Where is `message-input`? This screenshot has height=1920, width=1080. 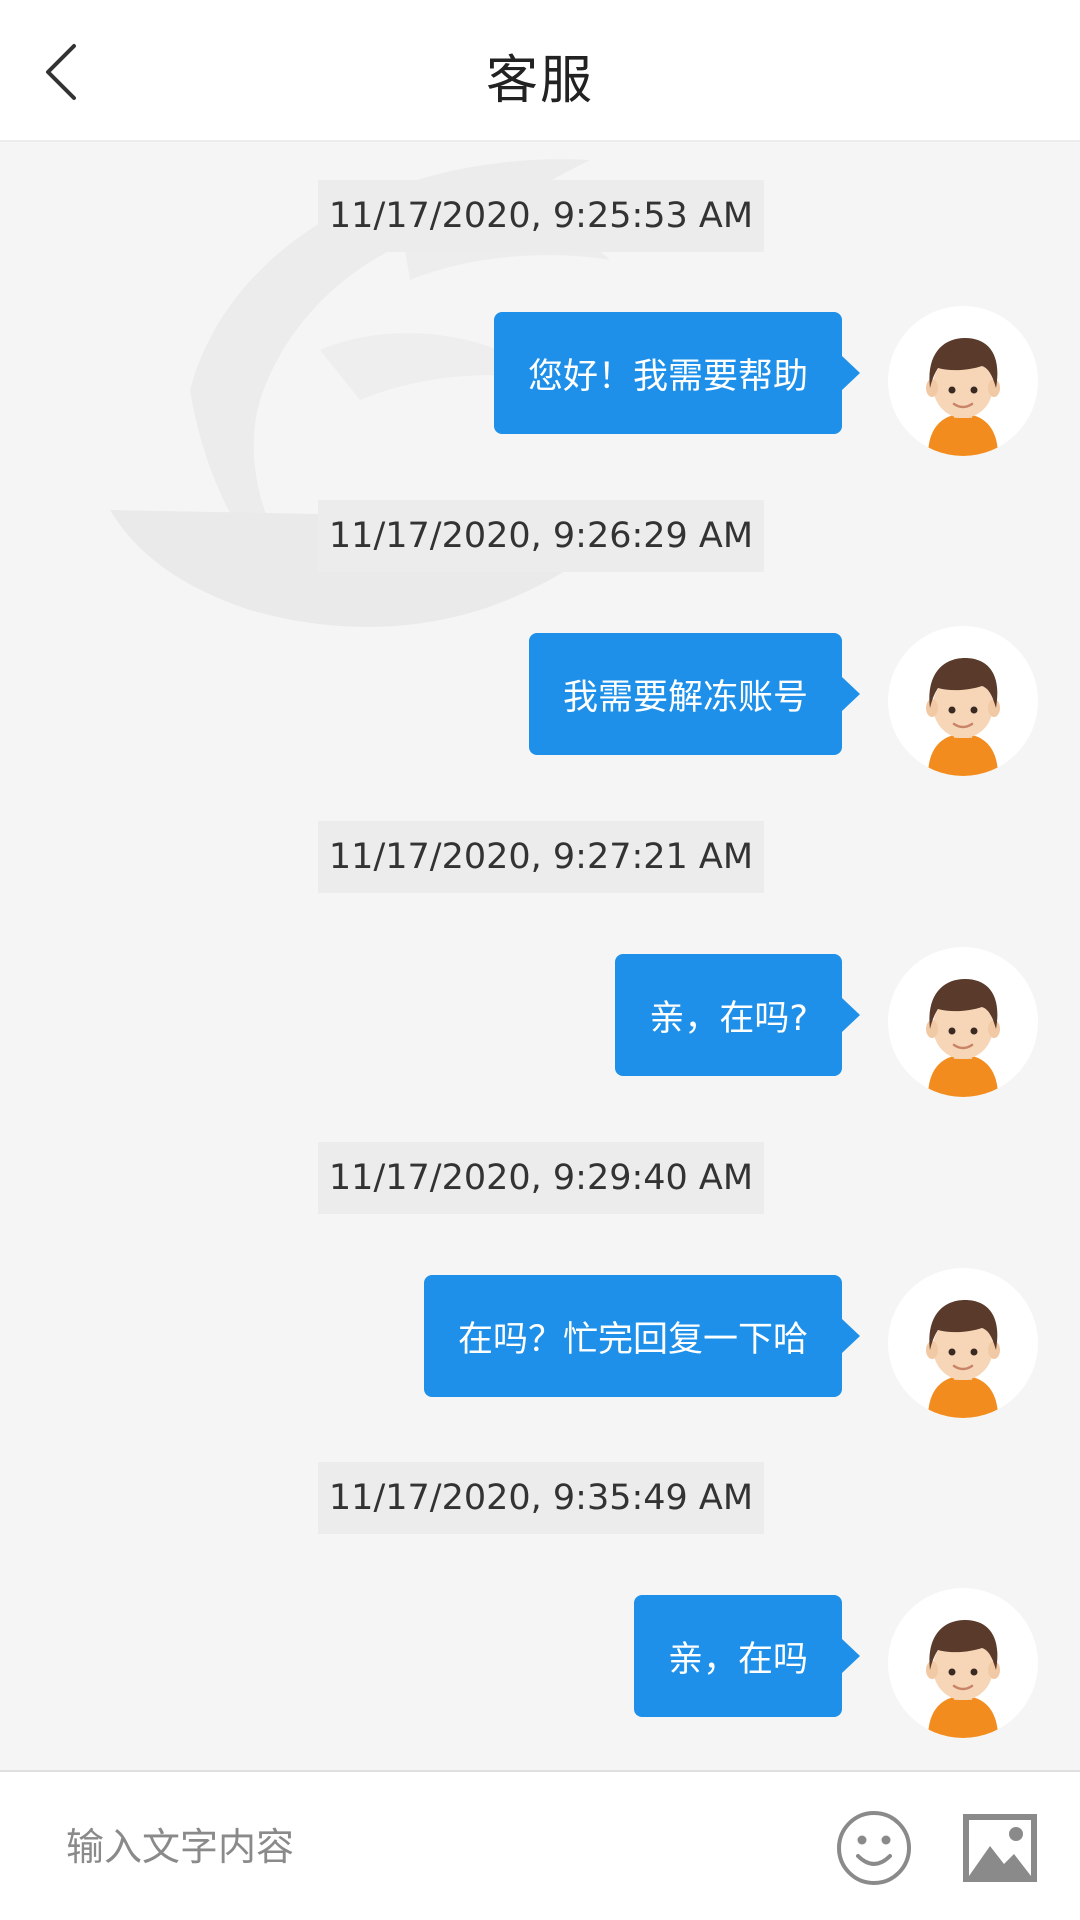 message-input is located at coordinates (416, 1847).